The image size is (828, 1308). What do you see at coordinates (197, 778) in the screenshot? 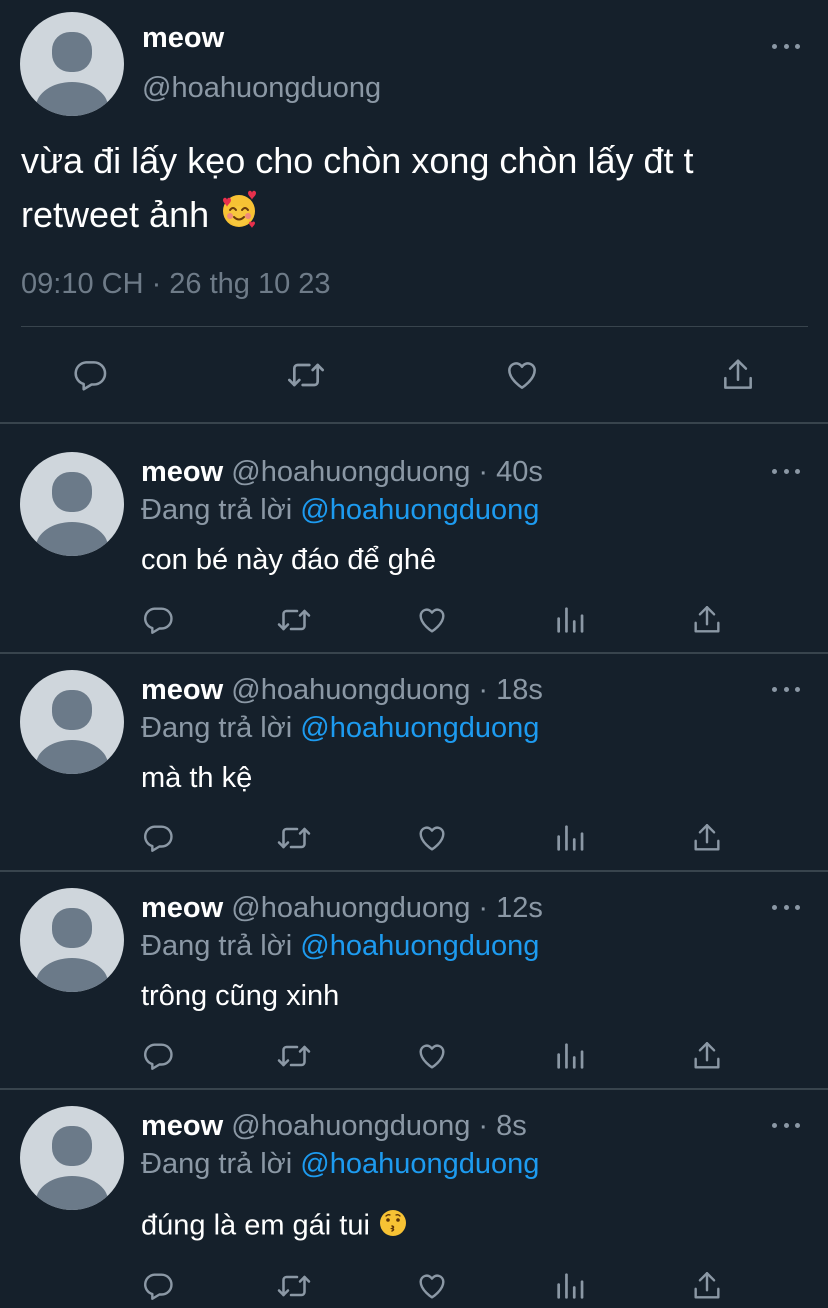
I see `reply-text: mà th kệ` at bounding box center [197, 778].